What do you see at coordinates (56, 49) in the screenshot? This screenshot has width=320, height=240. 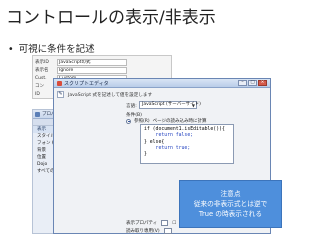 I see `bullet-text: 可視に条件を記述` at bounding box center [56, 49].